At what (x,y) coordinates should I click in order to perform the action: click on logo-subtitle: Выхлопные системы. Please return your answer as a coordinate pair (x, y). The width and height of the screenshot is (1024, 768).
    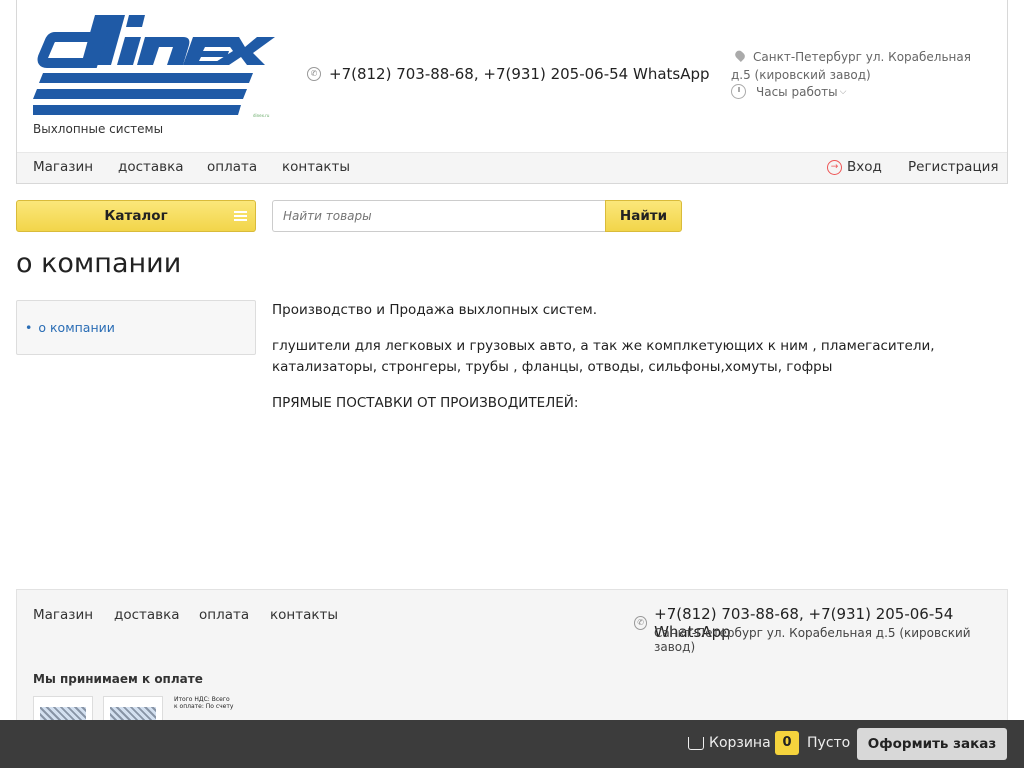
    Looking at the image, I should click on (98, 129).